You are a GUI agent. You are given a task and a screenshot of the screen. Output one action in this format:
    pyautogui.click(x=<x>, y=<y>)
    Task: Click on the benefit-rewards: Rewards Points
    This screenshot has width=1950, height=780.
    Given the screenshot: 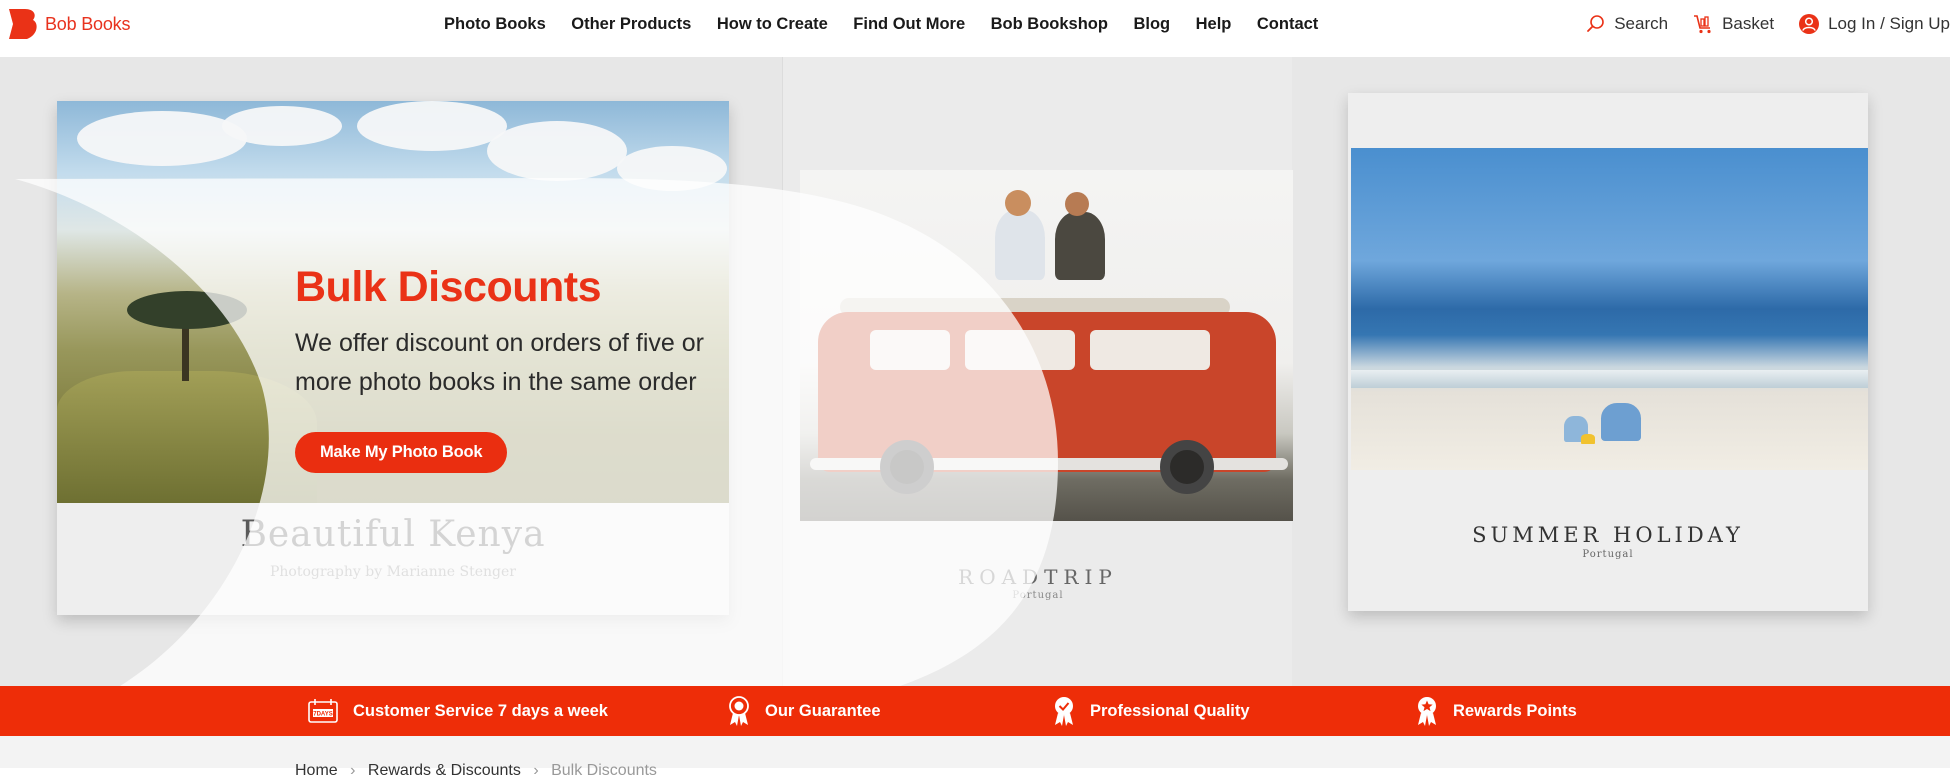 What is the action you would take?
    pyautogui.click(x=1496, y=711)
    